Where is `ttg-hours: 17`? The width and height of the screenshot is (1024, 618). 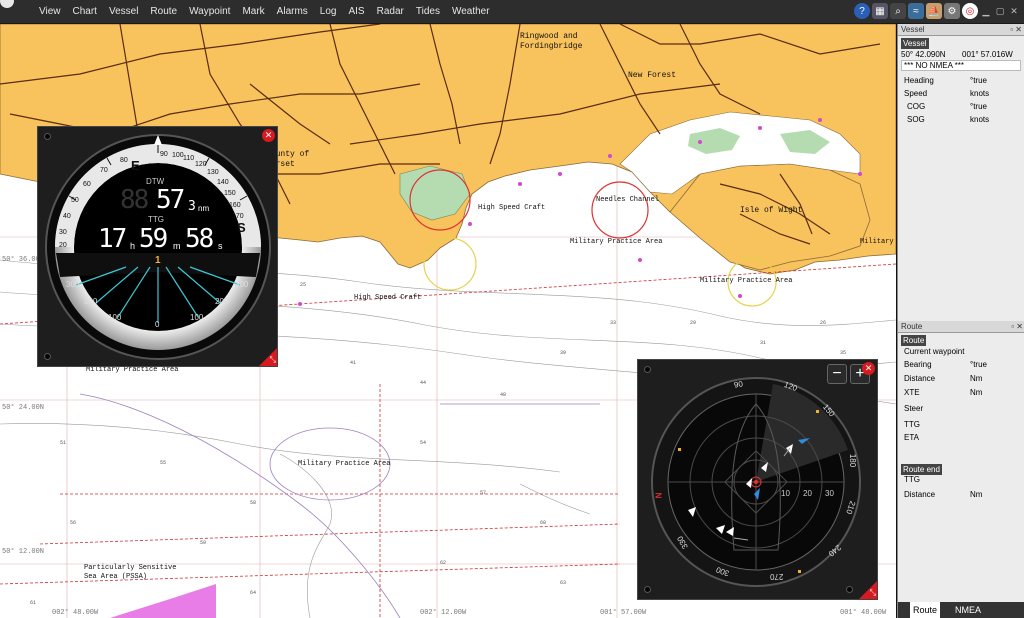
ttg-hours: 17 is located at coordinates (112, 239).